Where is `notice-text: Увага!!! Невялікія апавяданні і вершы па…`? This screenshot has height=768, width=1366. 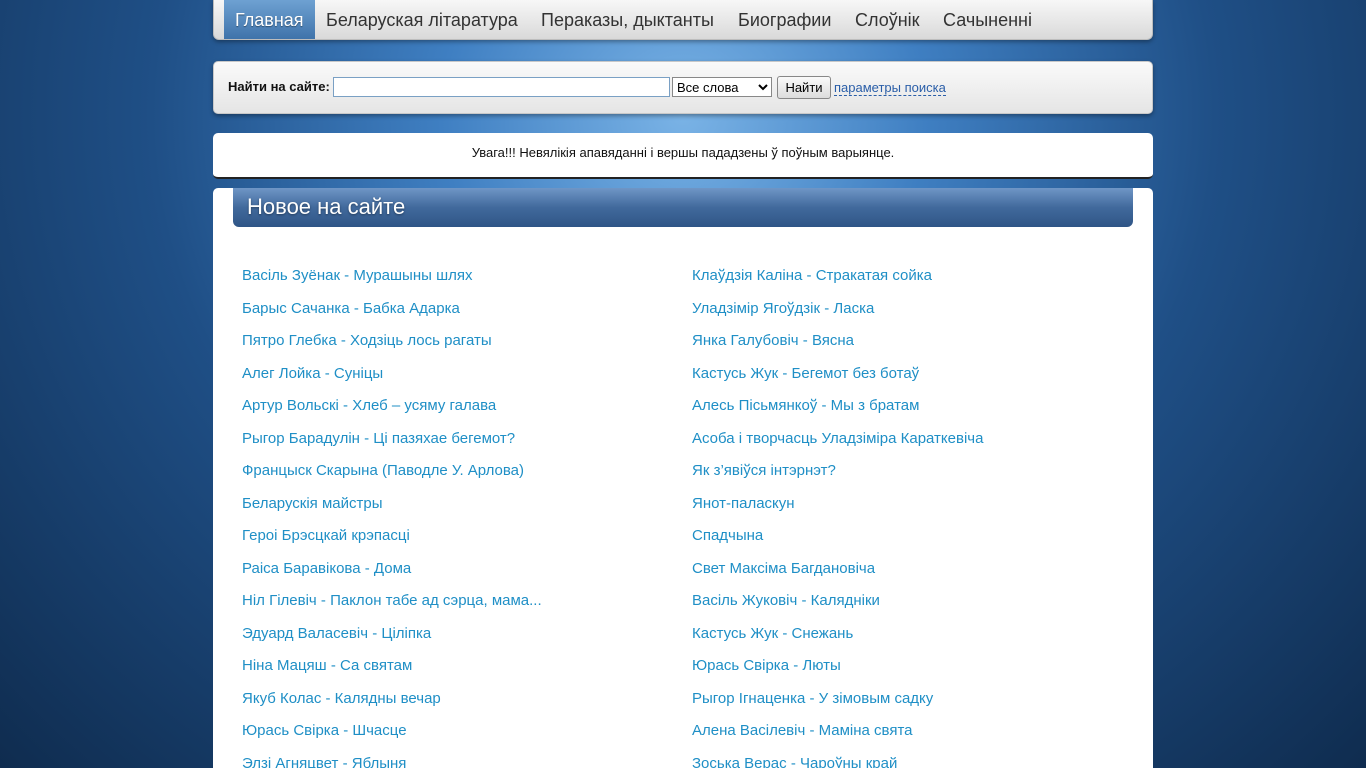 notice-text: Увага!!! Невялікія апавяданні і вершы па… is located at coordinates (683, 152).